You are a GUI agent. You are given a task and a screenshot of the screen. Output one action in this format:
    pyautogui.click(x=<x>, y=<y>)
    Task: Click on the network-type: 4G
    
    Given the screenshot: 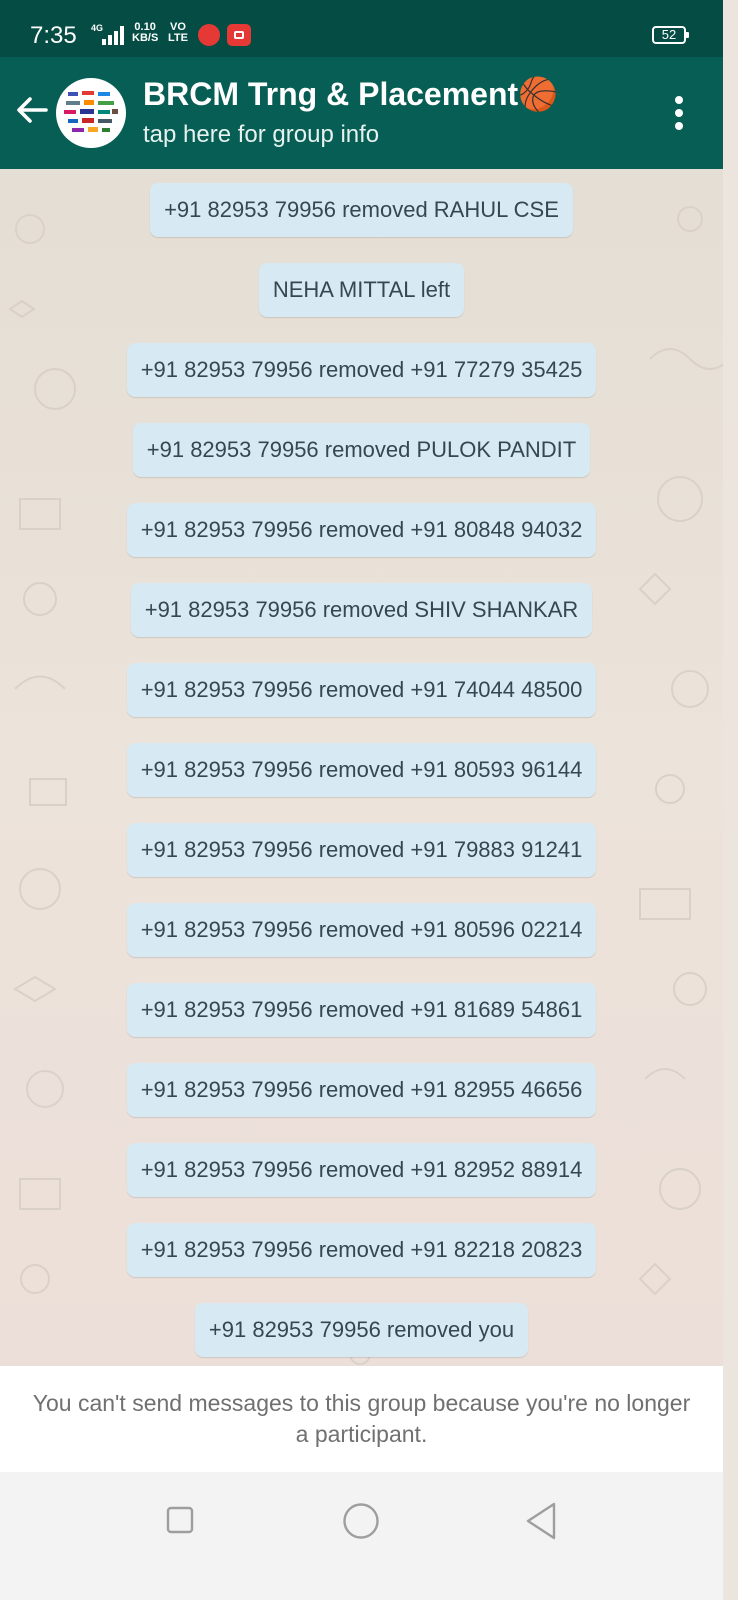 What is the action you would take?
    pyautogui.click(x=97, y=28)
    